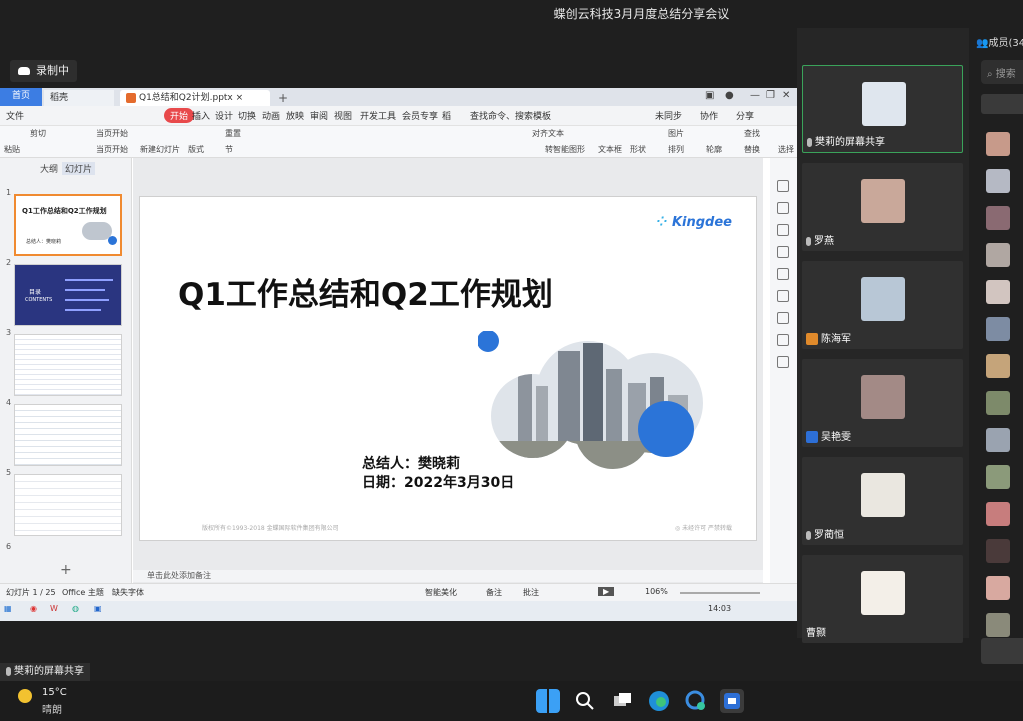 The height and width of the screenshot is (721, 1023). Describe the element at coordinates (783, 318) in the screenshot. I see `image-icon` at that location.